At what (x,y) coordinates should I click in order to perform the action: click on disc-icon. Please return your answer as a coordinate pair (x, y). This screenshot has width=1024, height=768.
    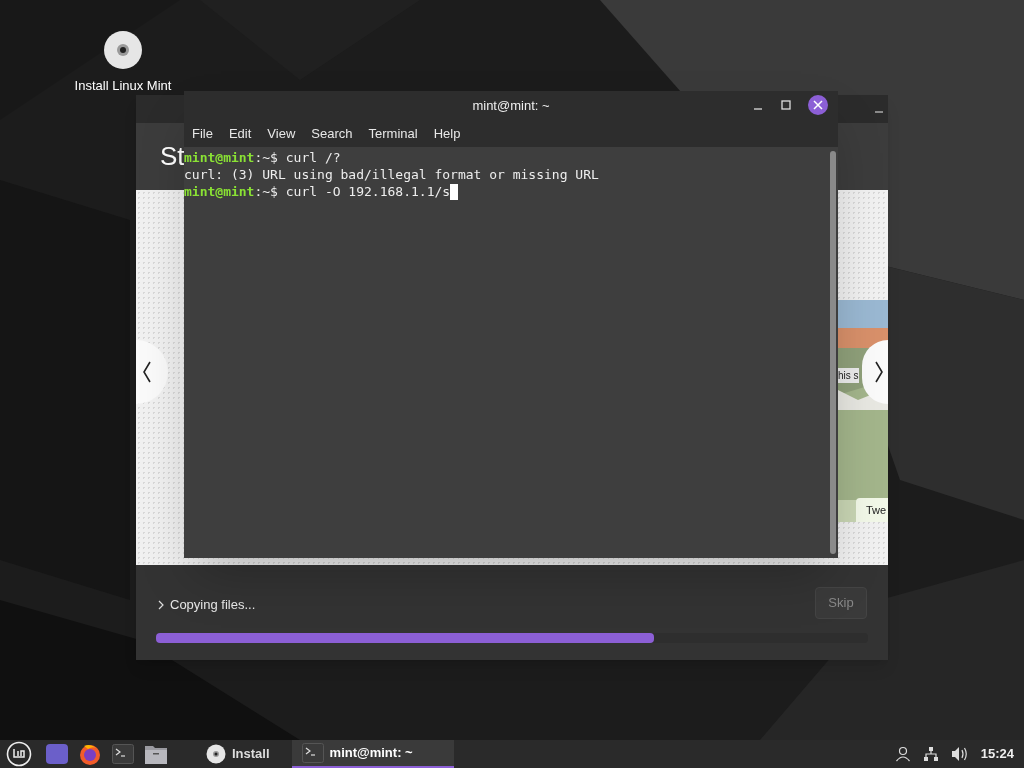
    Looking at the image, I should click on (216, 754).